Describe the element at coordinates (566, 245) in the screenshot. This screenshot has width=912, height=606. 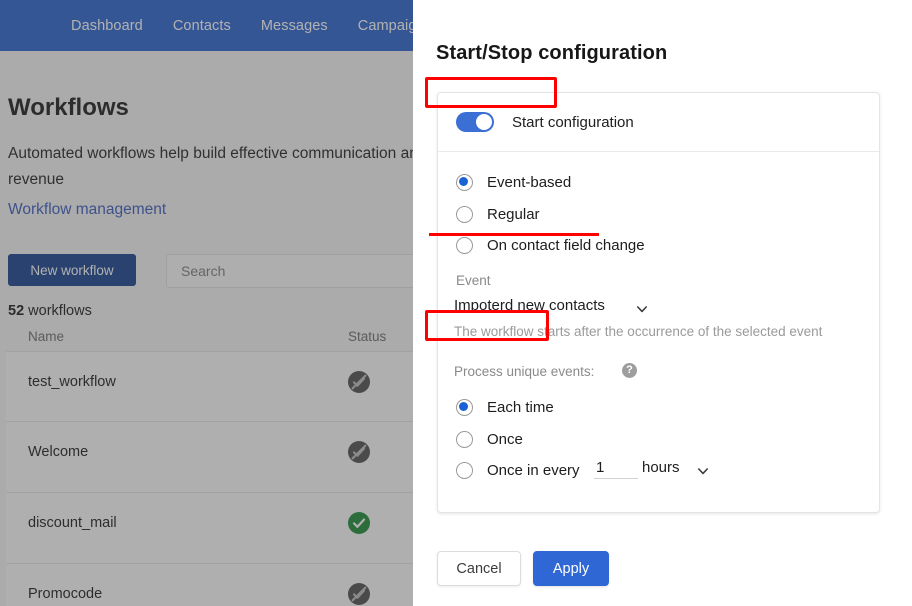
I see `radio-label: On contact field change` at that location.